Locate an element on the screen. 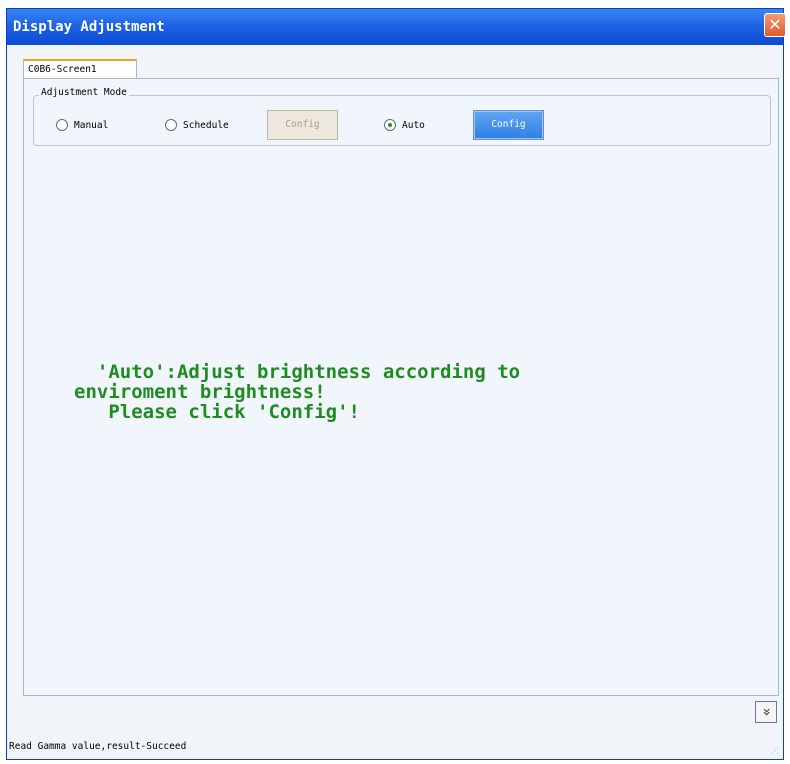  message-line-3: Please click 'Config'! is located at coordinates (217, 412).